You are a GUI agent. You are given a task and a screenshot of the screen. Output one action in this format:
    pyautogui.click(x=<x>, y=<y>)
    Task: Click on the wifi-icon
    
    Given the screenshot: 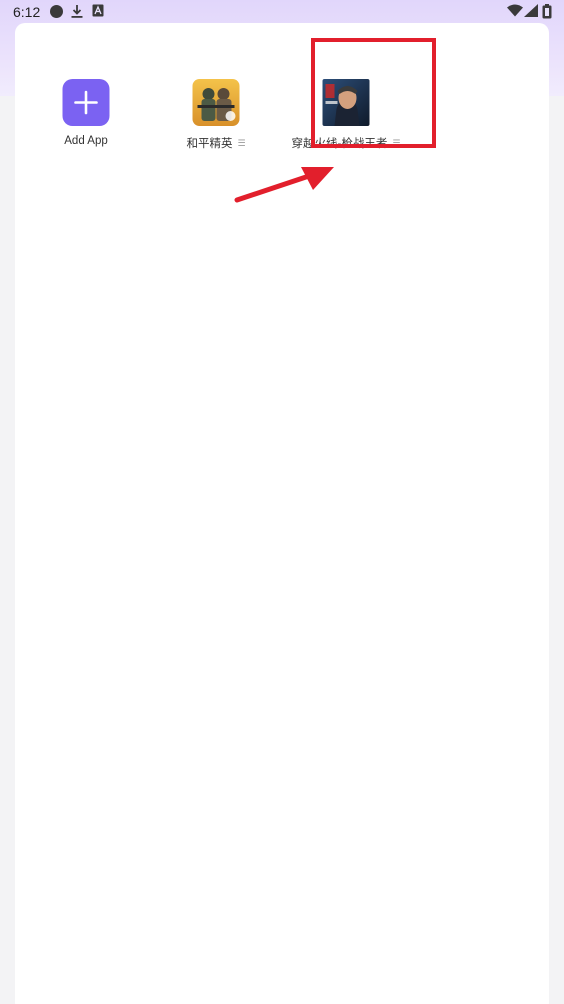 What is the action you would take?
    pyautogui.click(x=515, y=13)
    